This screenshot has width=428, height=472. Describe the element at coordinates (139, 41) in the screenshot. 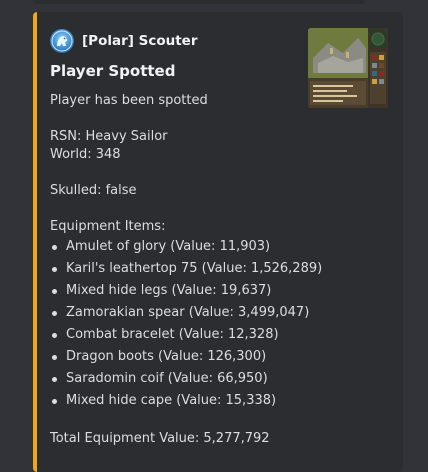

I see `author-name: [Polar] Scouter` at that location.